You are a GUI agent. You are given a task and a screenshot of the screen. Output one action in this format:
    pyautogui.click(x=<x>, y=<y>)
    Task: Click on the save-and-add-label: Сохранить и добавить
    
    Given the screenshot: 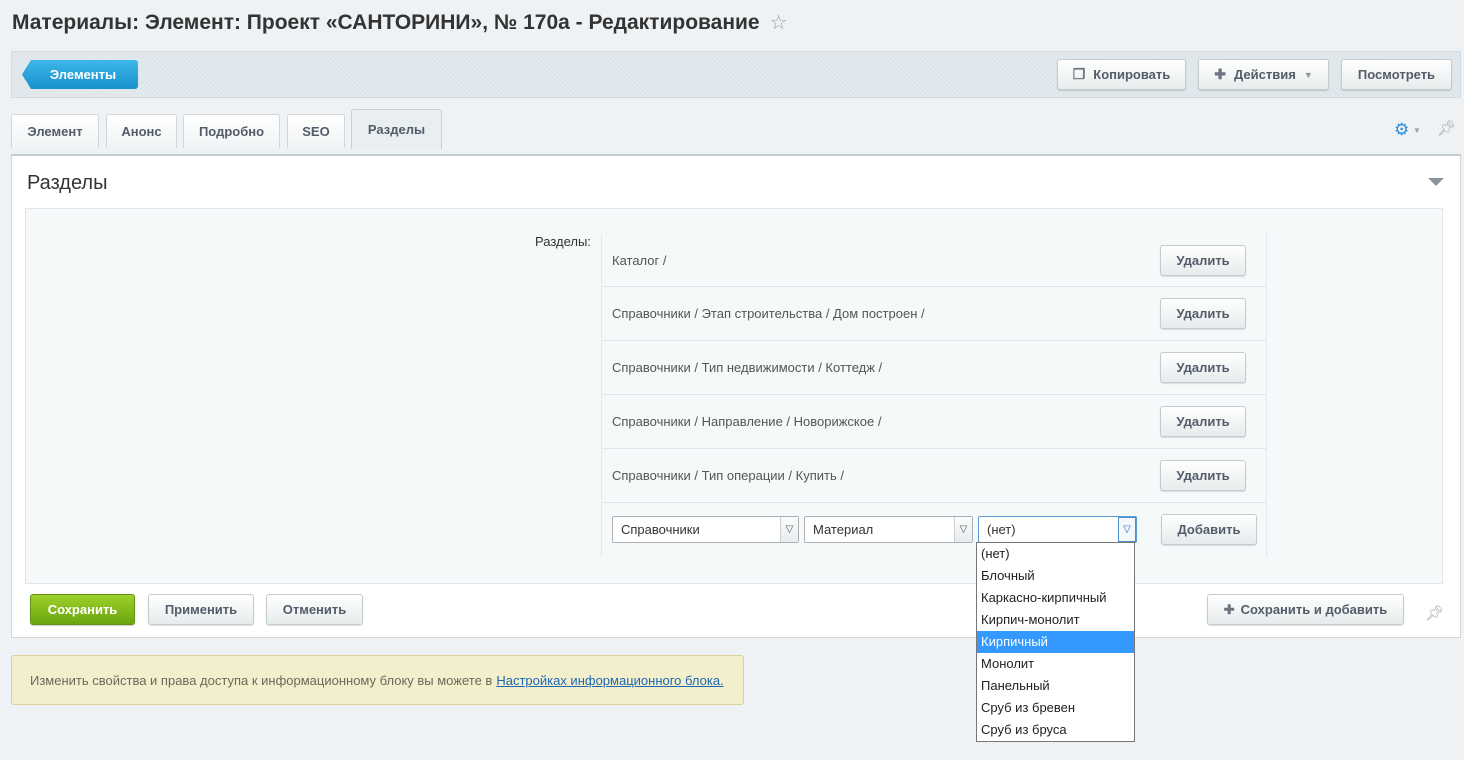 What is the action you would take?
    pyautogui.click(x=1314, y=609)
    